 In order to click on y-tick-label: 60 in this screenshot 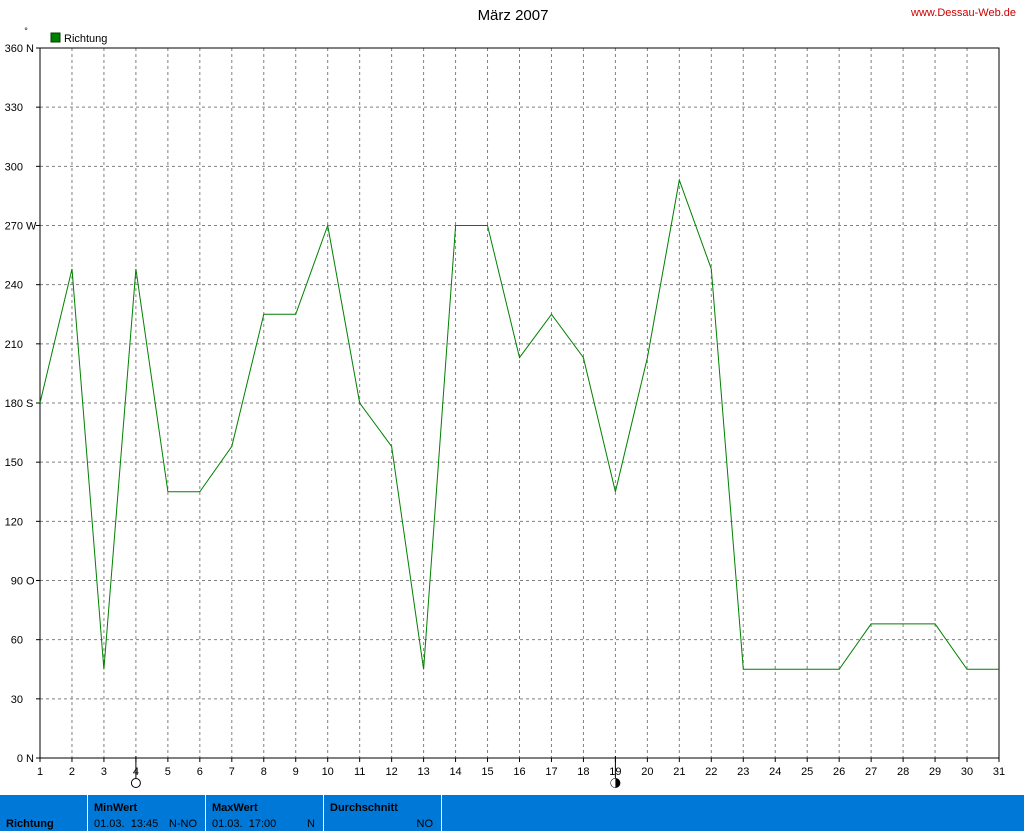, I will do `click(17, 641)`.